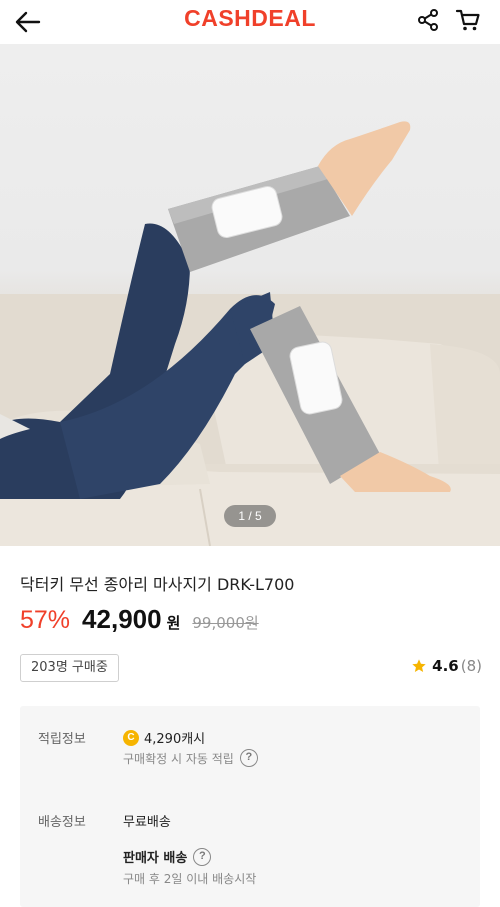 The width and height of the screenshot is (500, 907). I want to click on review-count: (8), so click(471, 666).